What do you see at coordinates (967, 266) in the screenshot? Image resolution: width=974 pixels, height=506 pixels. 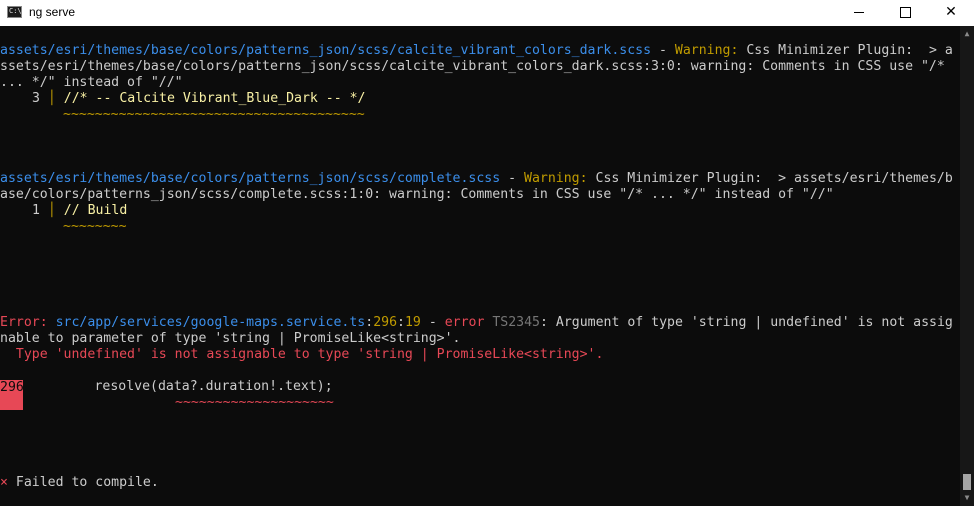 I see `vertical-scrollbar: ▲ ▼` at bounding box center [967, 266].